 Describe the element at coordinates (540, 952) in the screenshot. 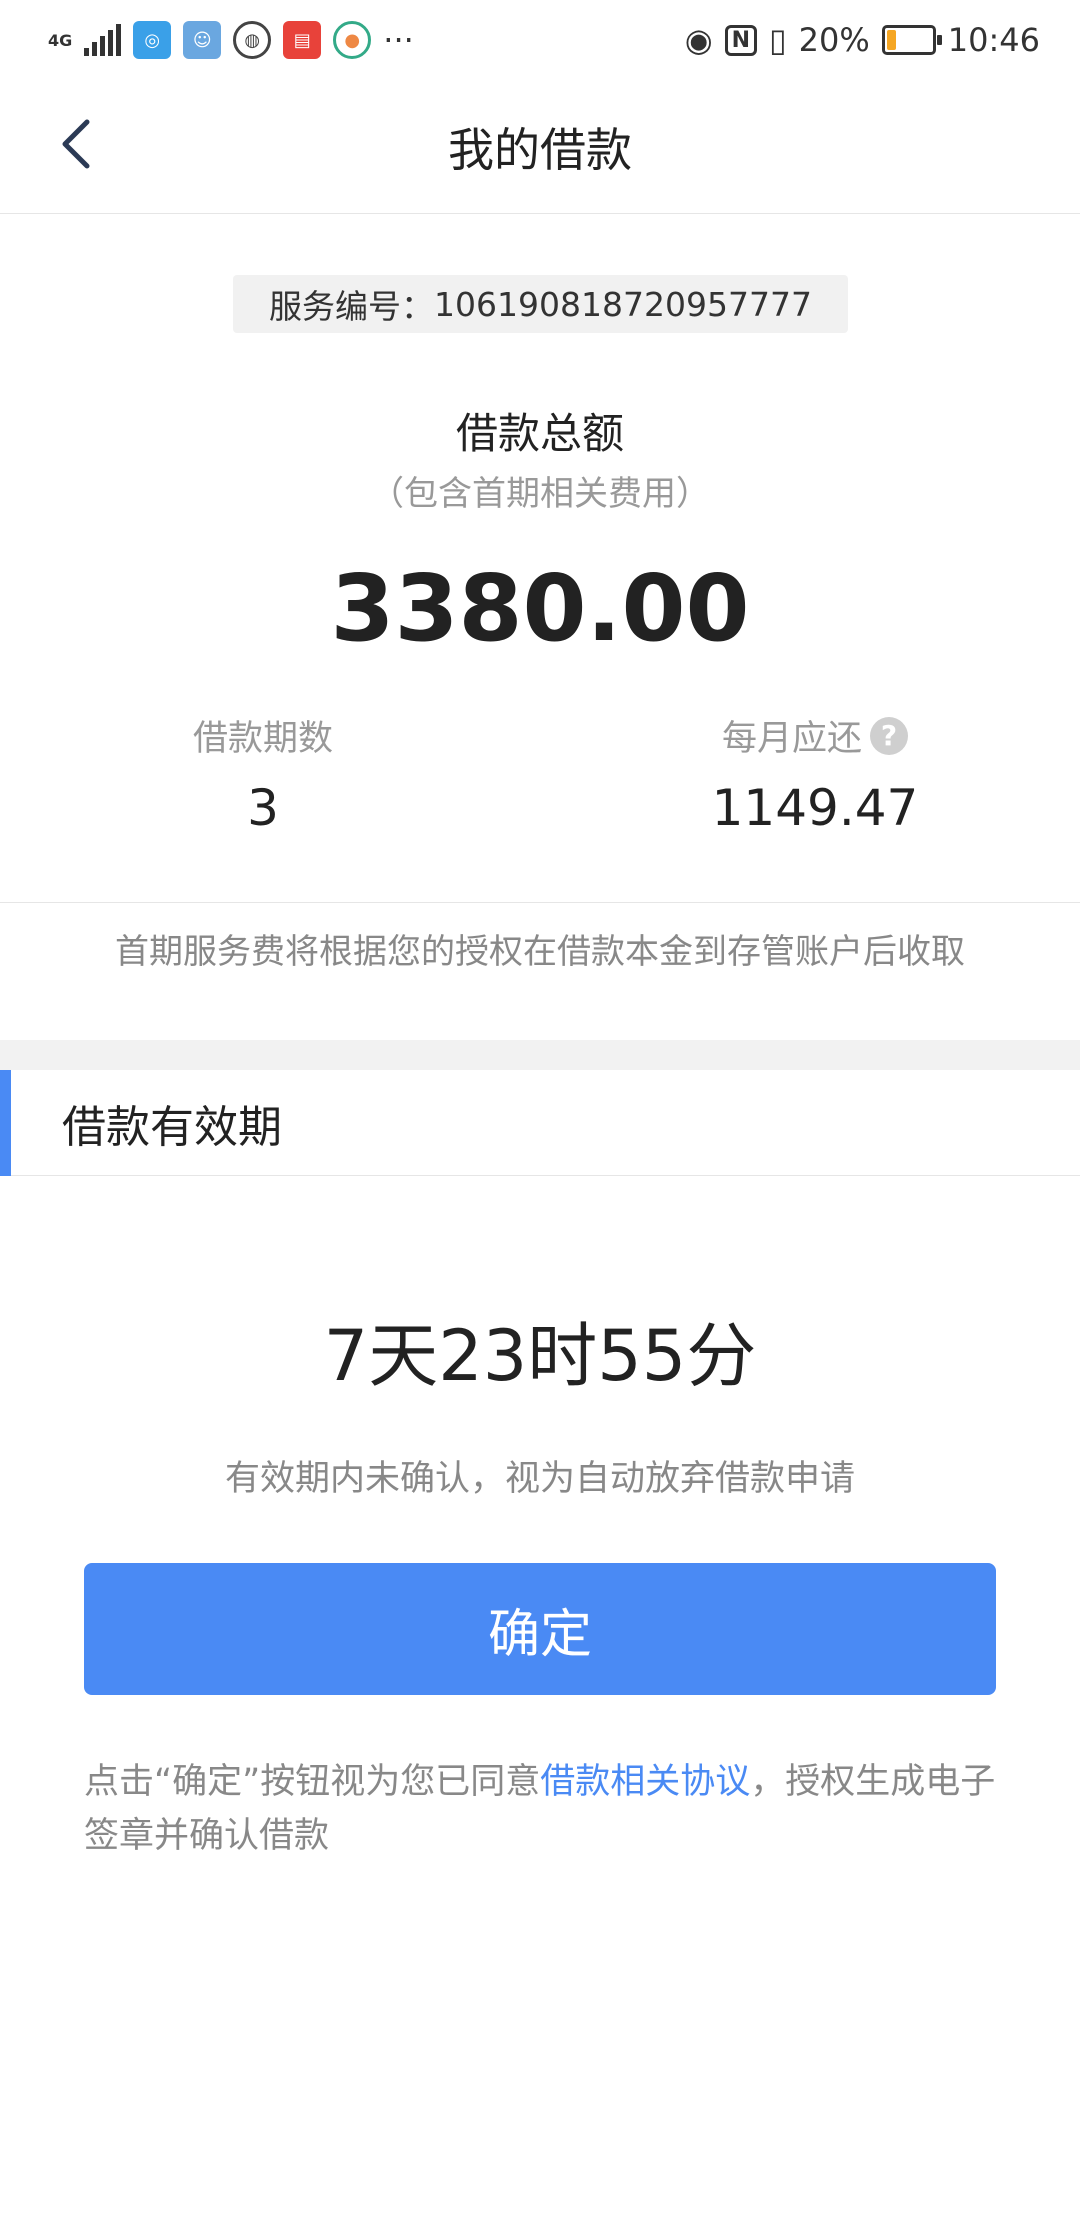

I see `service-fee-note: 首期服务费将根据您的授权在借款本金到存管账户后收取` at that location.